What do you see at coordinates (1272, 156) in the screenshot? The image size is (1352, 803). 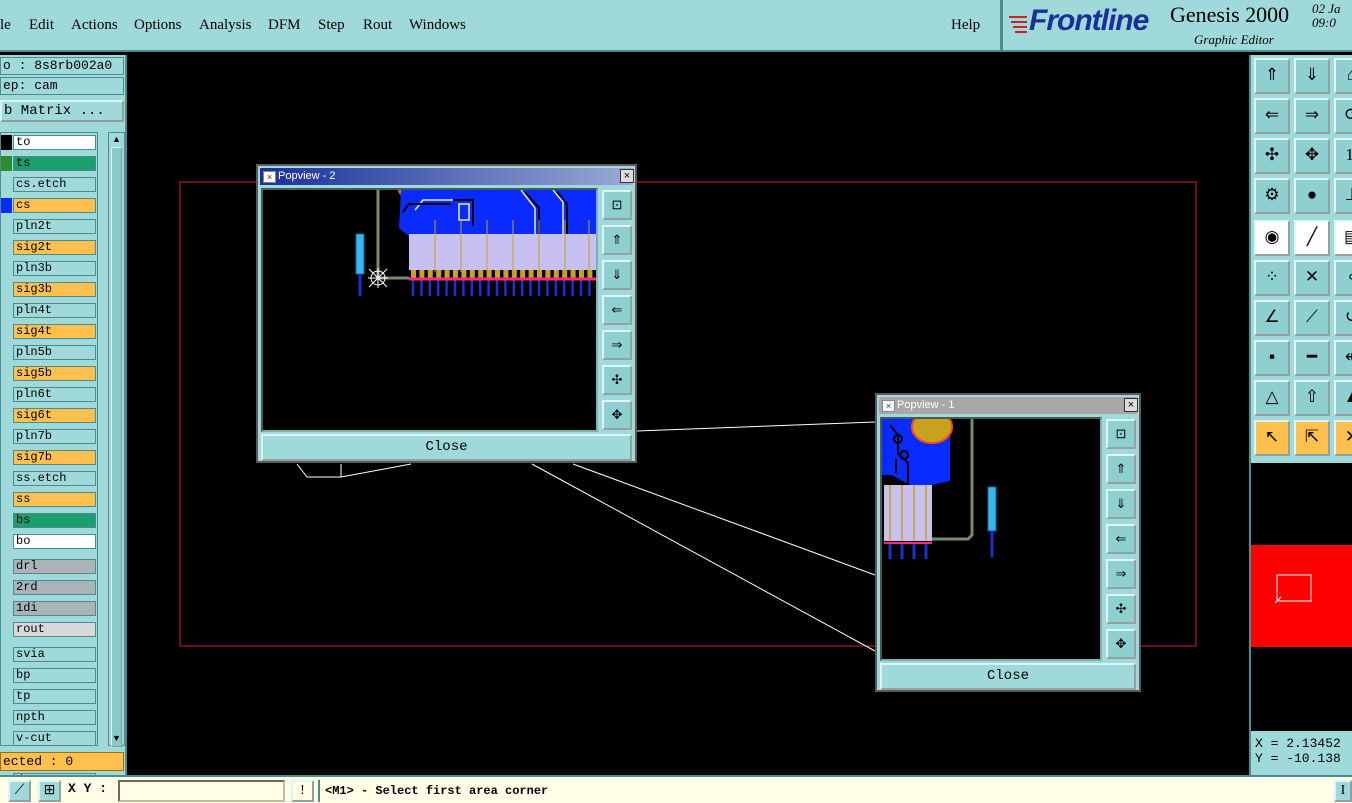 I see `zoom-in-icon: ✣` at bounding box center [1272, 156].